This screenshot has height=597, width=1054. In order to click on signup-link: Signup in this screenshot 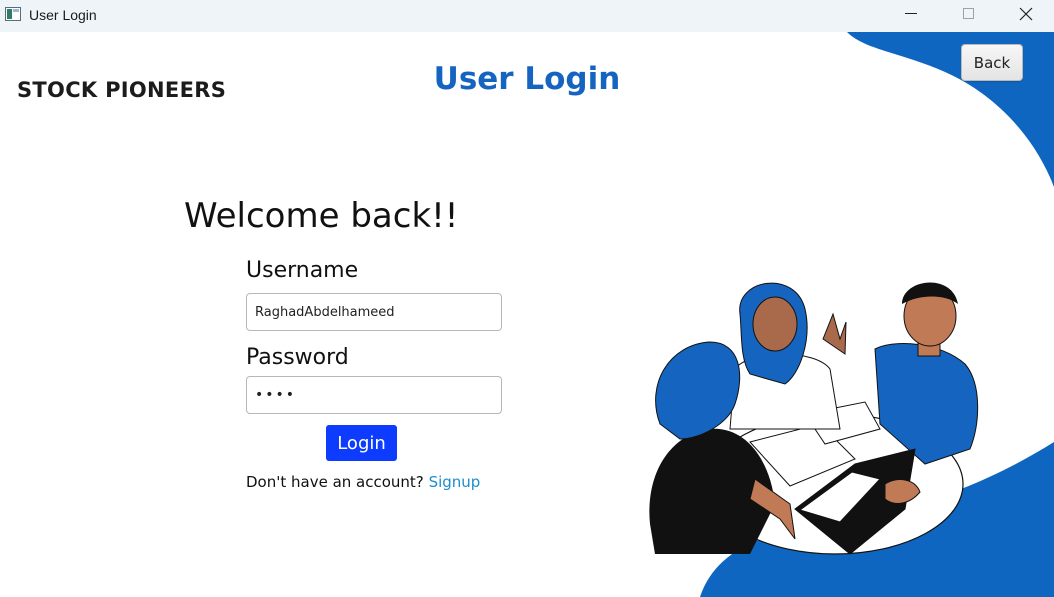, I will do `click(455, 482)`.